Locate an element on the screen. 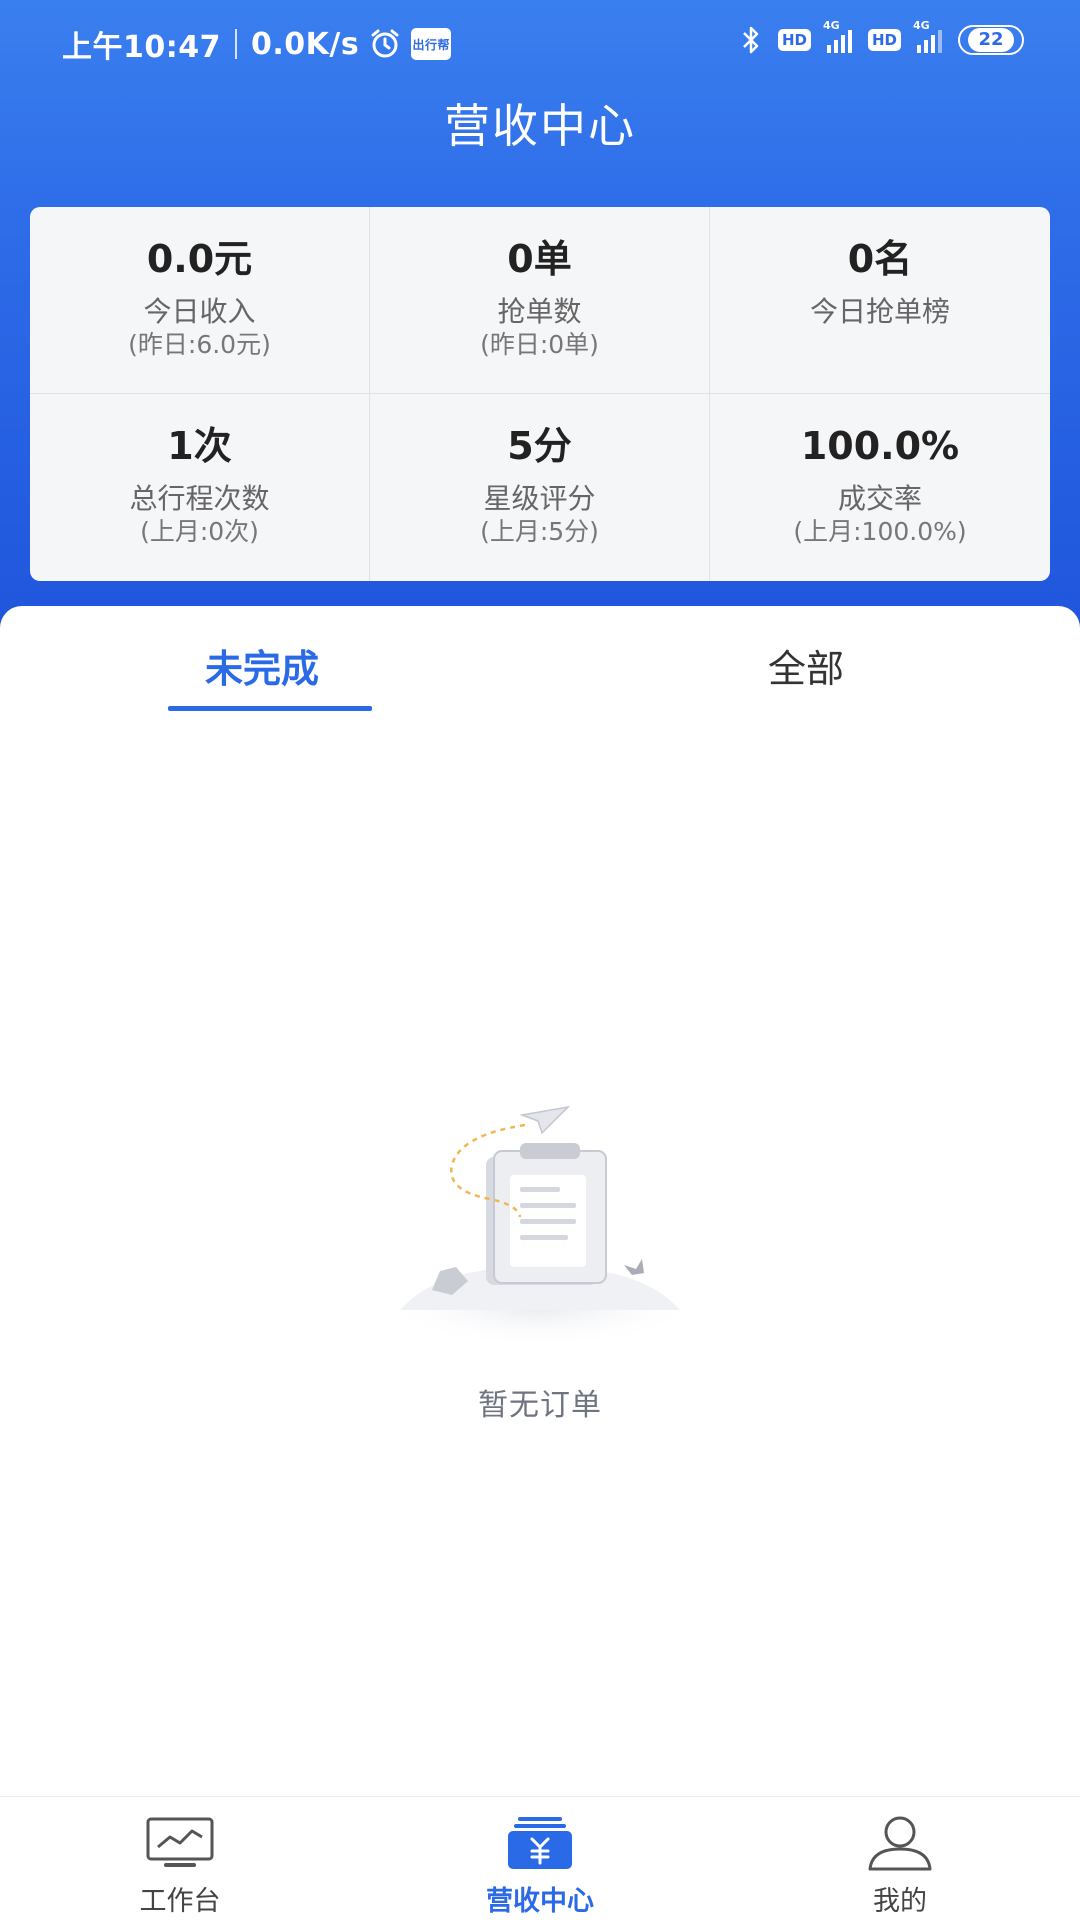 The height and width of the screenshot is (1920, 1080). alarm-icon is located at coordinates (385, 43).